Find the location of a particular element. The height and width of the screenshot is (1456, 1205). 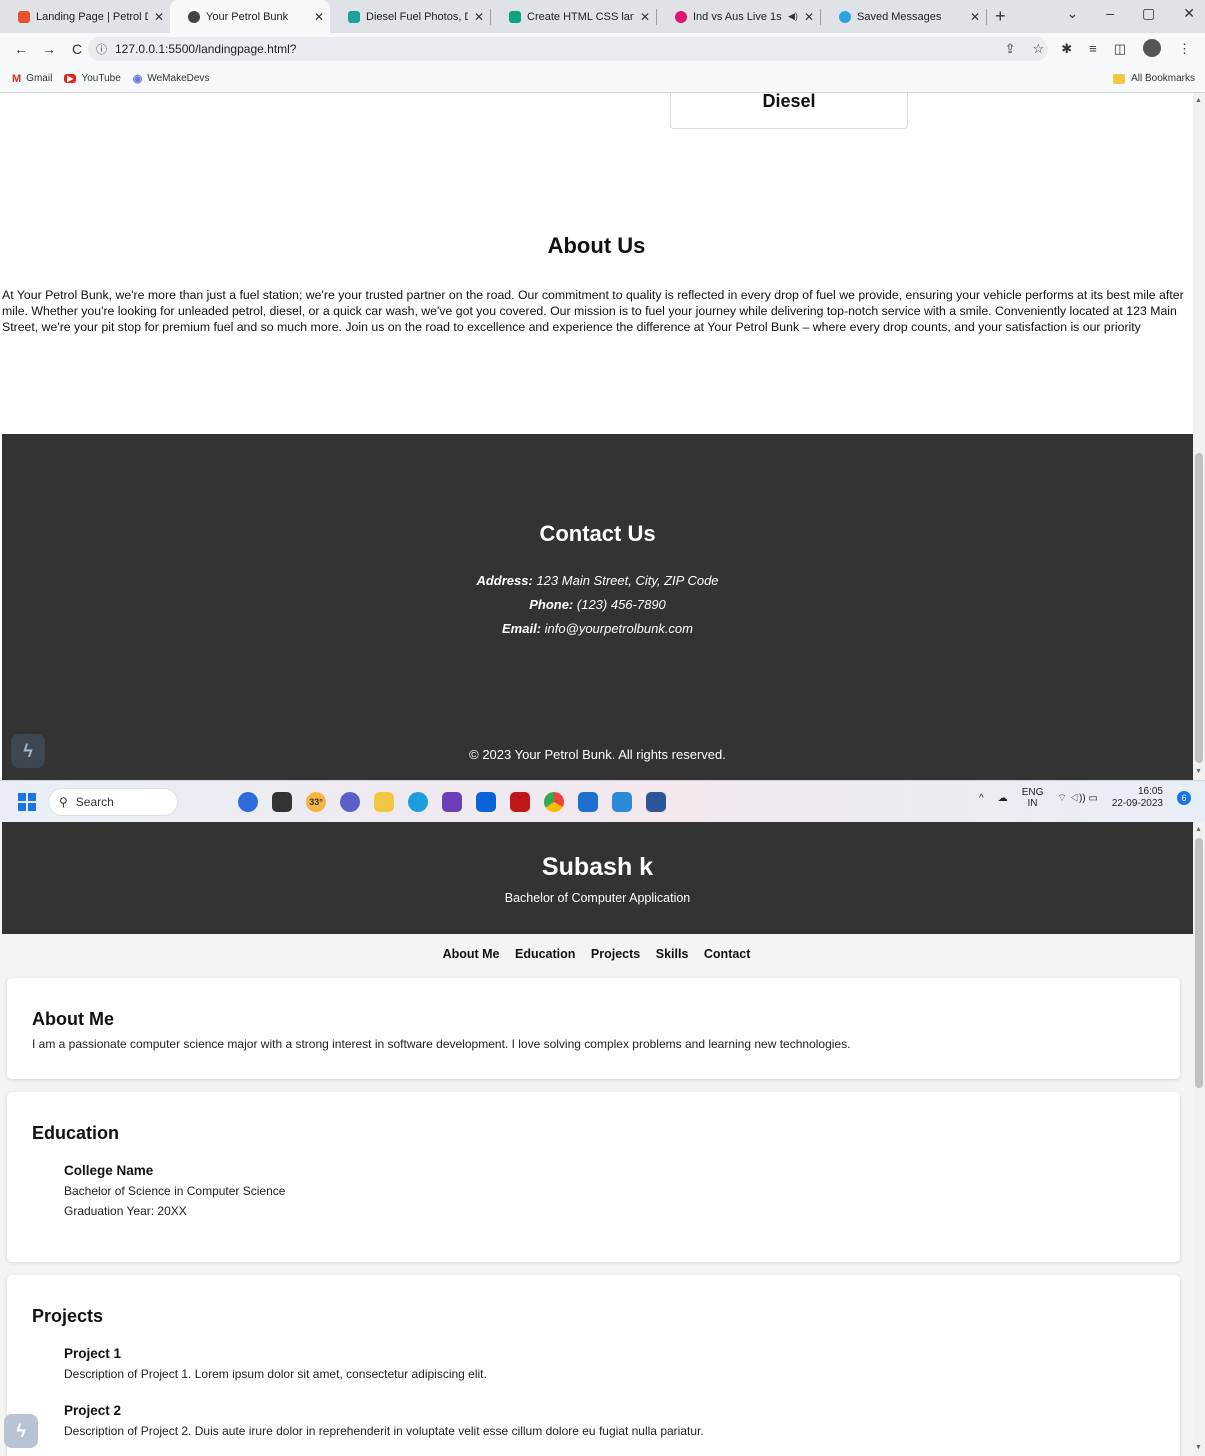

nav-about-me: About Me is located at coordinates (471, 954).